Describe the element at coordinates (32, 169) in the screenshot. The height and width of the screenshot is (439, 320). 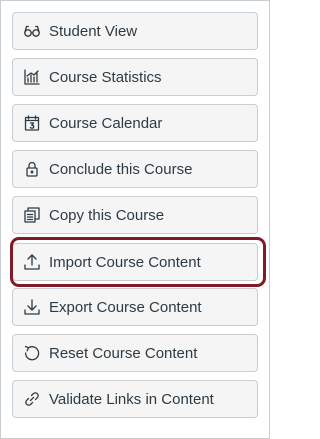
I see `lock-icon` at that location.